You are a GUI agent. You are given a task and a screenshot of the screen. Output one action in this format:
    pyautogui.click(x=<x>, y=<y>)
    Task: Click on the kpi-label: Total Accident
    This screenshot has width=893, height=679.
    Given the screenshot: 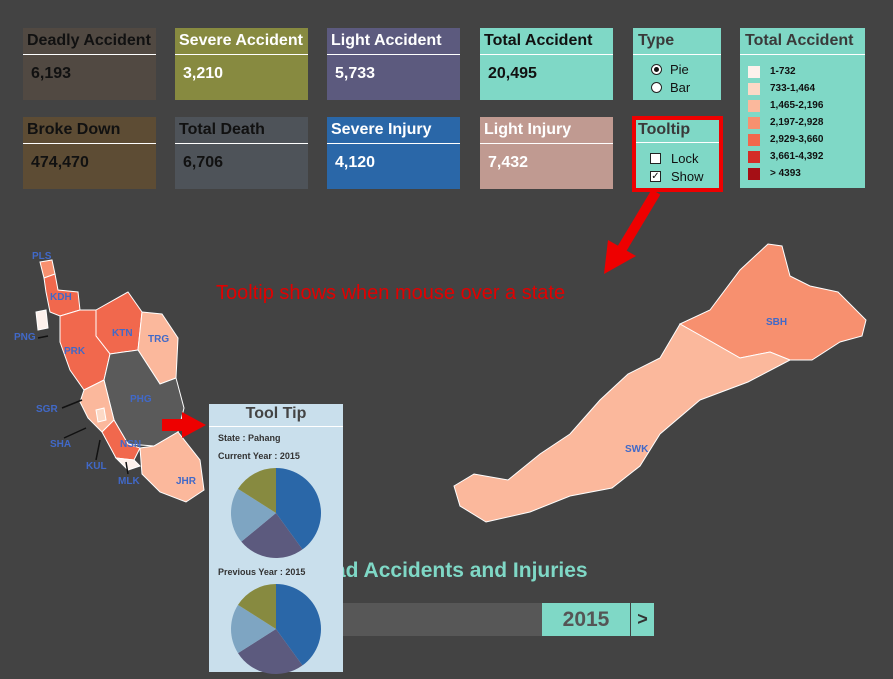 What is the action you would take?
    pyautogui.click(x=546, y=41)
    